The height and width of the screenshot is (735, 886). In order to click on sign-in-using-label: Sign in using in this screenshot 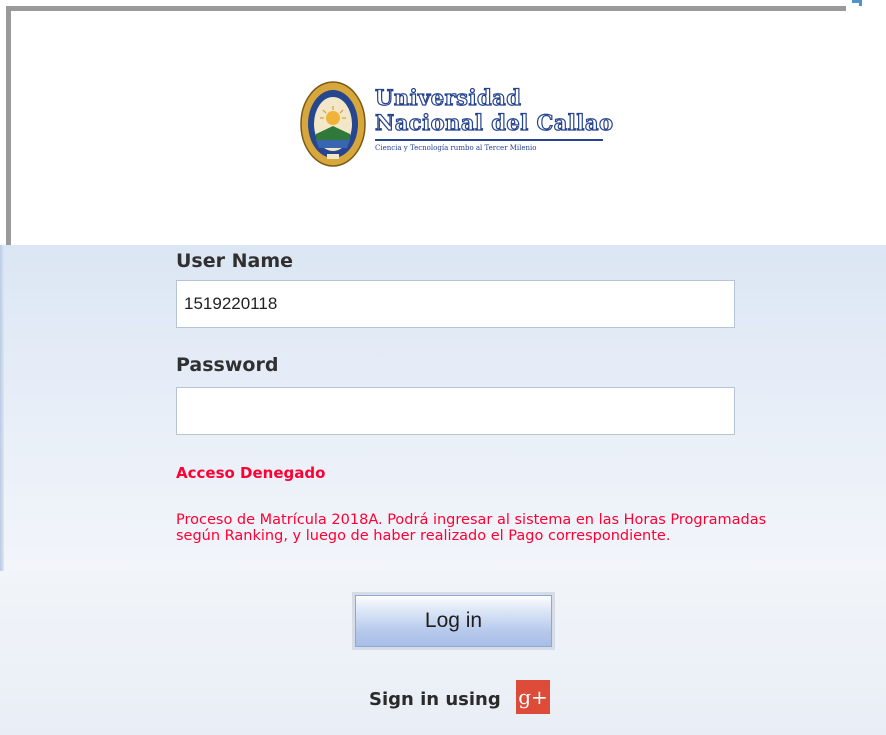, I will do `click(435, 699)`.